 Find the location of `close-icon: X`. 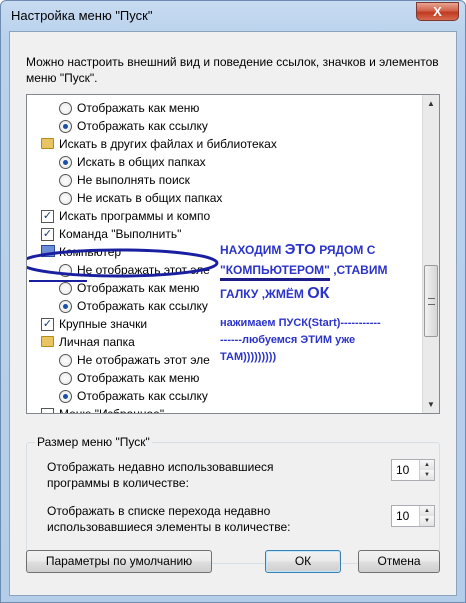

close-icon: X is located at coordinates (437, 11).